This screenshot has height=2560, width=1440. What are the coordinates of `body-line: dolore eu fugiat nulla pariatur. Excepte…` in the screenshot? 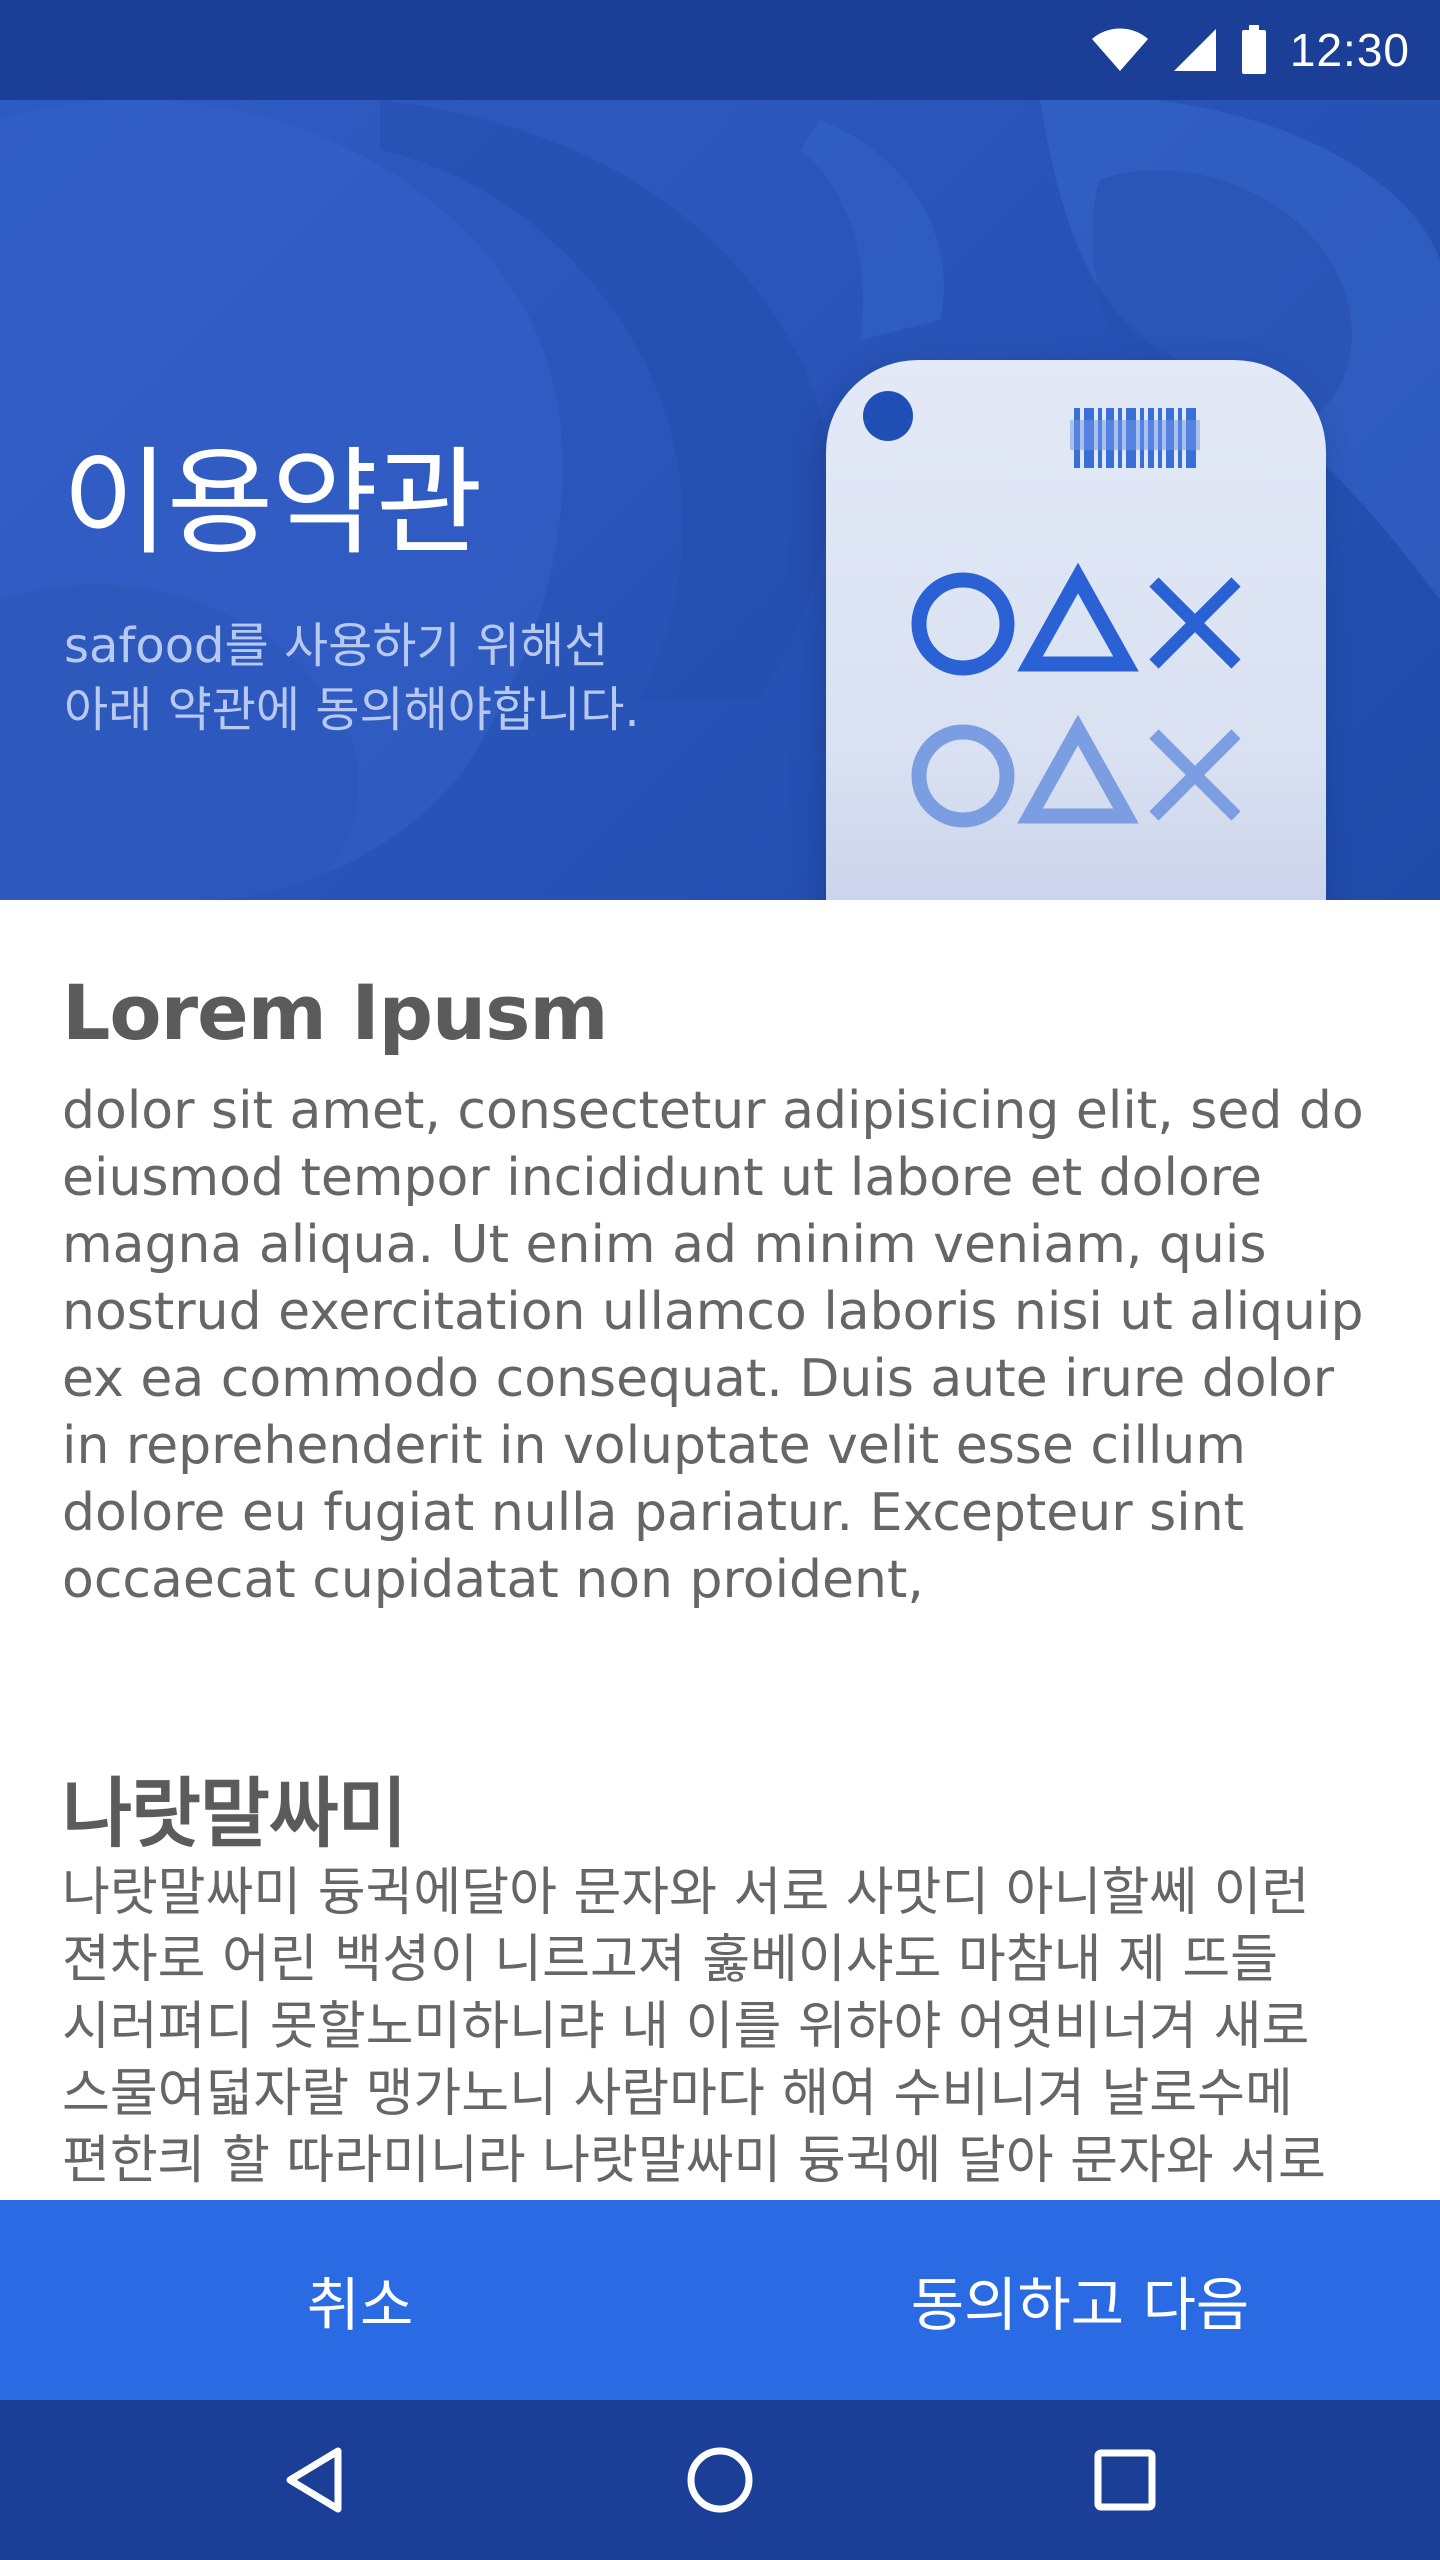 It's located at (653, 1513).